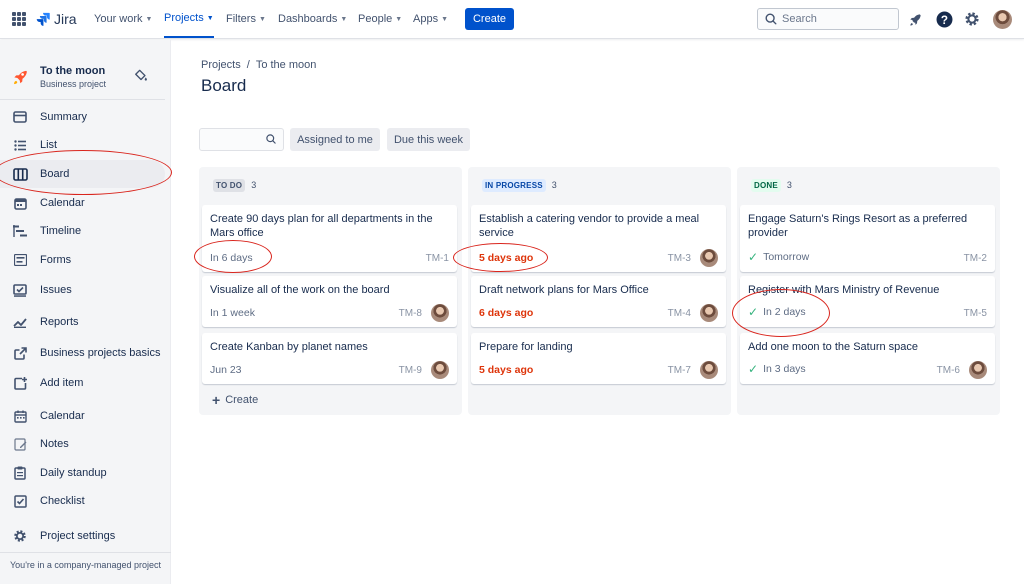 The width and height of the screenshot is (1024, 584). Describe the element at coordinates (78, 536) in the screenshot. I see `sidebar-item-label: Project settings` at that location.